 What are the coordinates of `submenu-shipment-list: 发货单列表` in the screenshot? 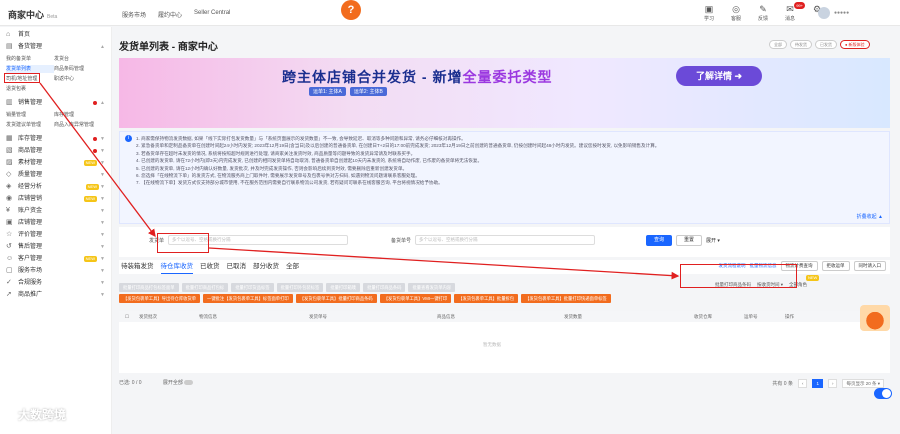 It's located at (30, 69).